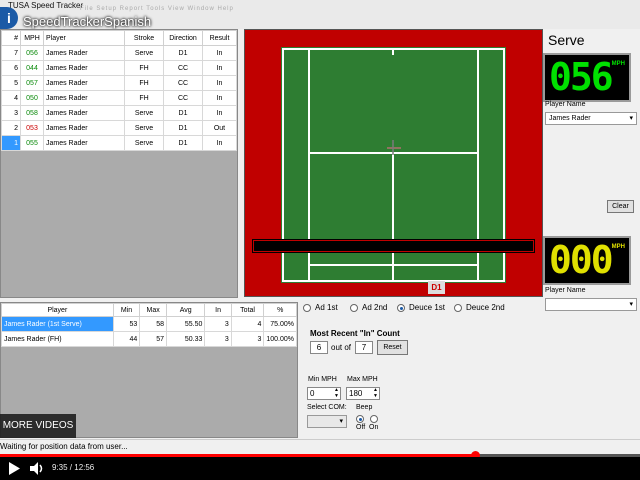 The height and width of the screenshot is (480, 640). What do you see at coordinates (57, 324) in the screenshot?
I see `stats-player-cell: James Rader (1st Serve)` at bounding box center [57, 324].